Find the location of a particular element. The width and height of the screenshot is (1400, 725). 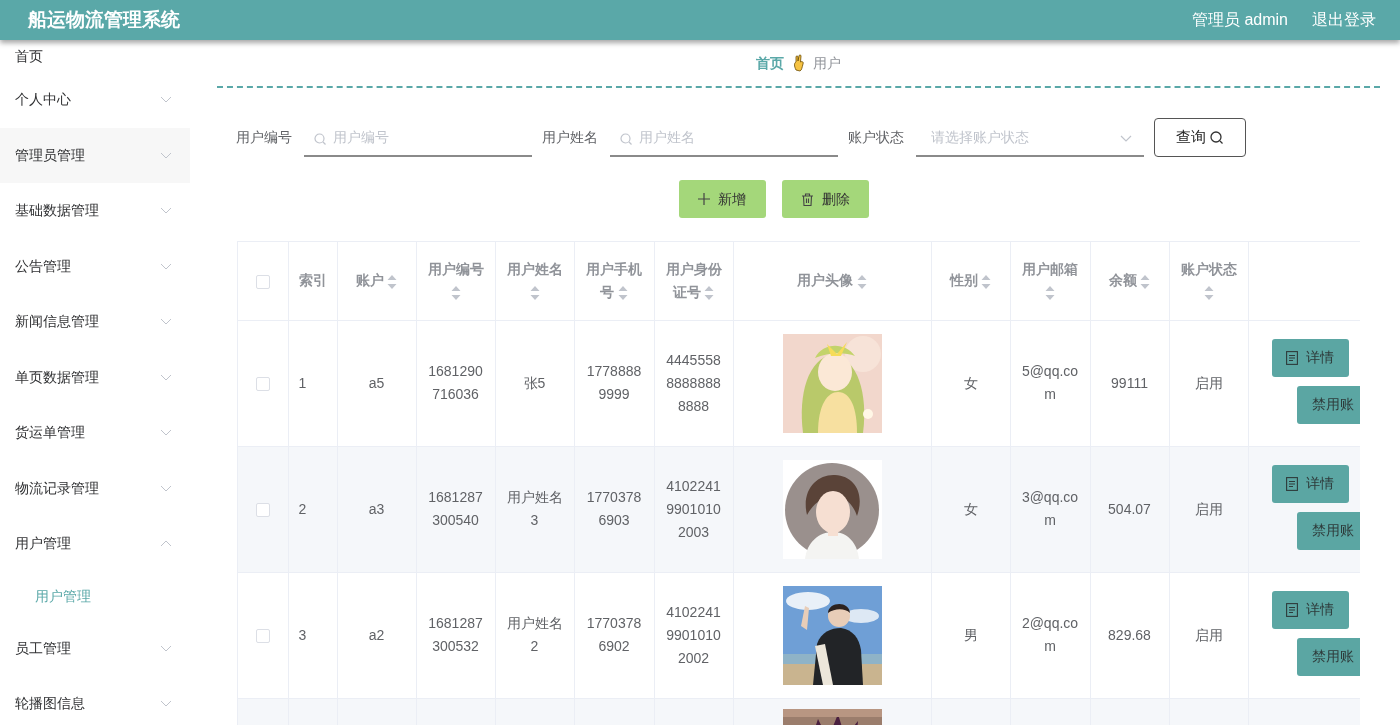

table-cell: 2 is located at coordinates (302, 508).